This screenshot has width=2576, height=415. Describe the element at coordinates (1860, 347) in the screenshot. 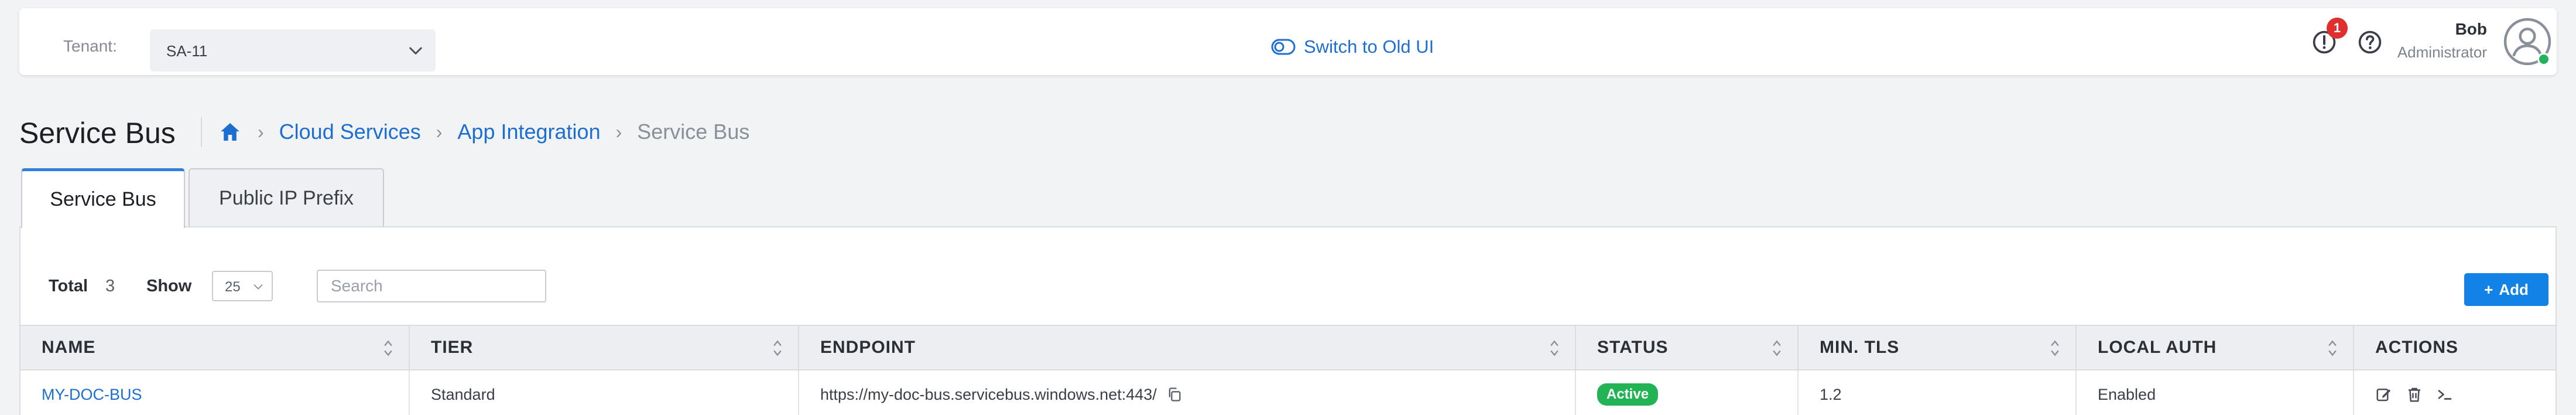

I see `column-header-label: MIN. TLS` at that location.